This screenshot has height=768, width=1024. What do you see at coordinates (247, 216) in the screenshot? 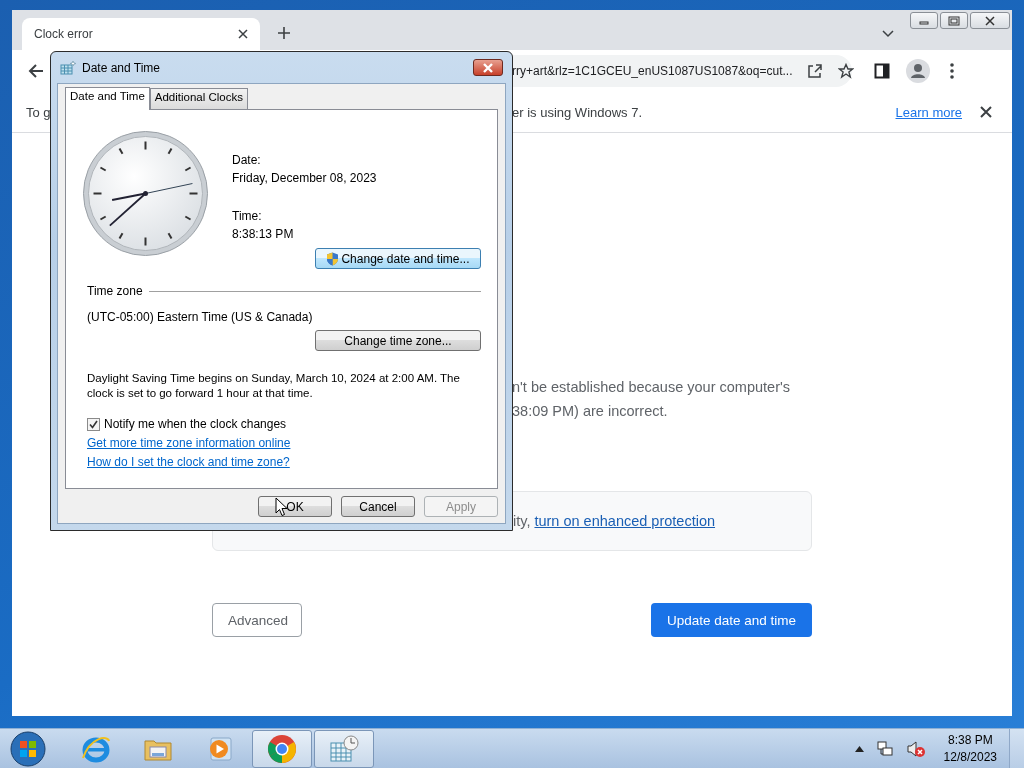
I see `time-label: Time:` at bounding box center [247, 216].